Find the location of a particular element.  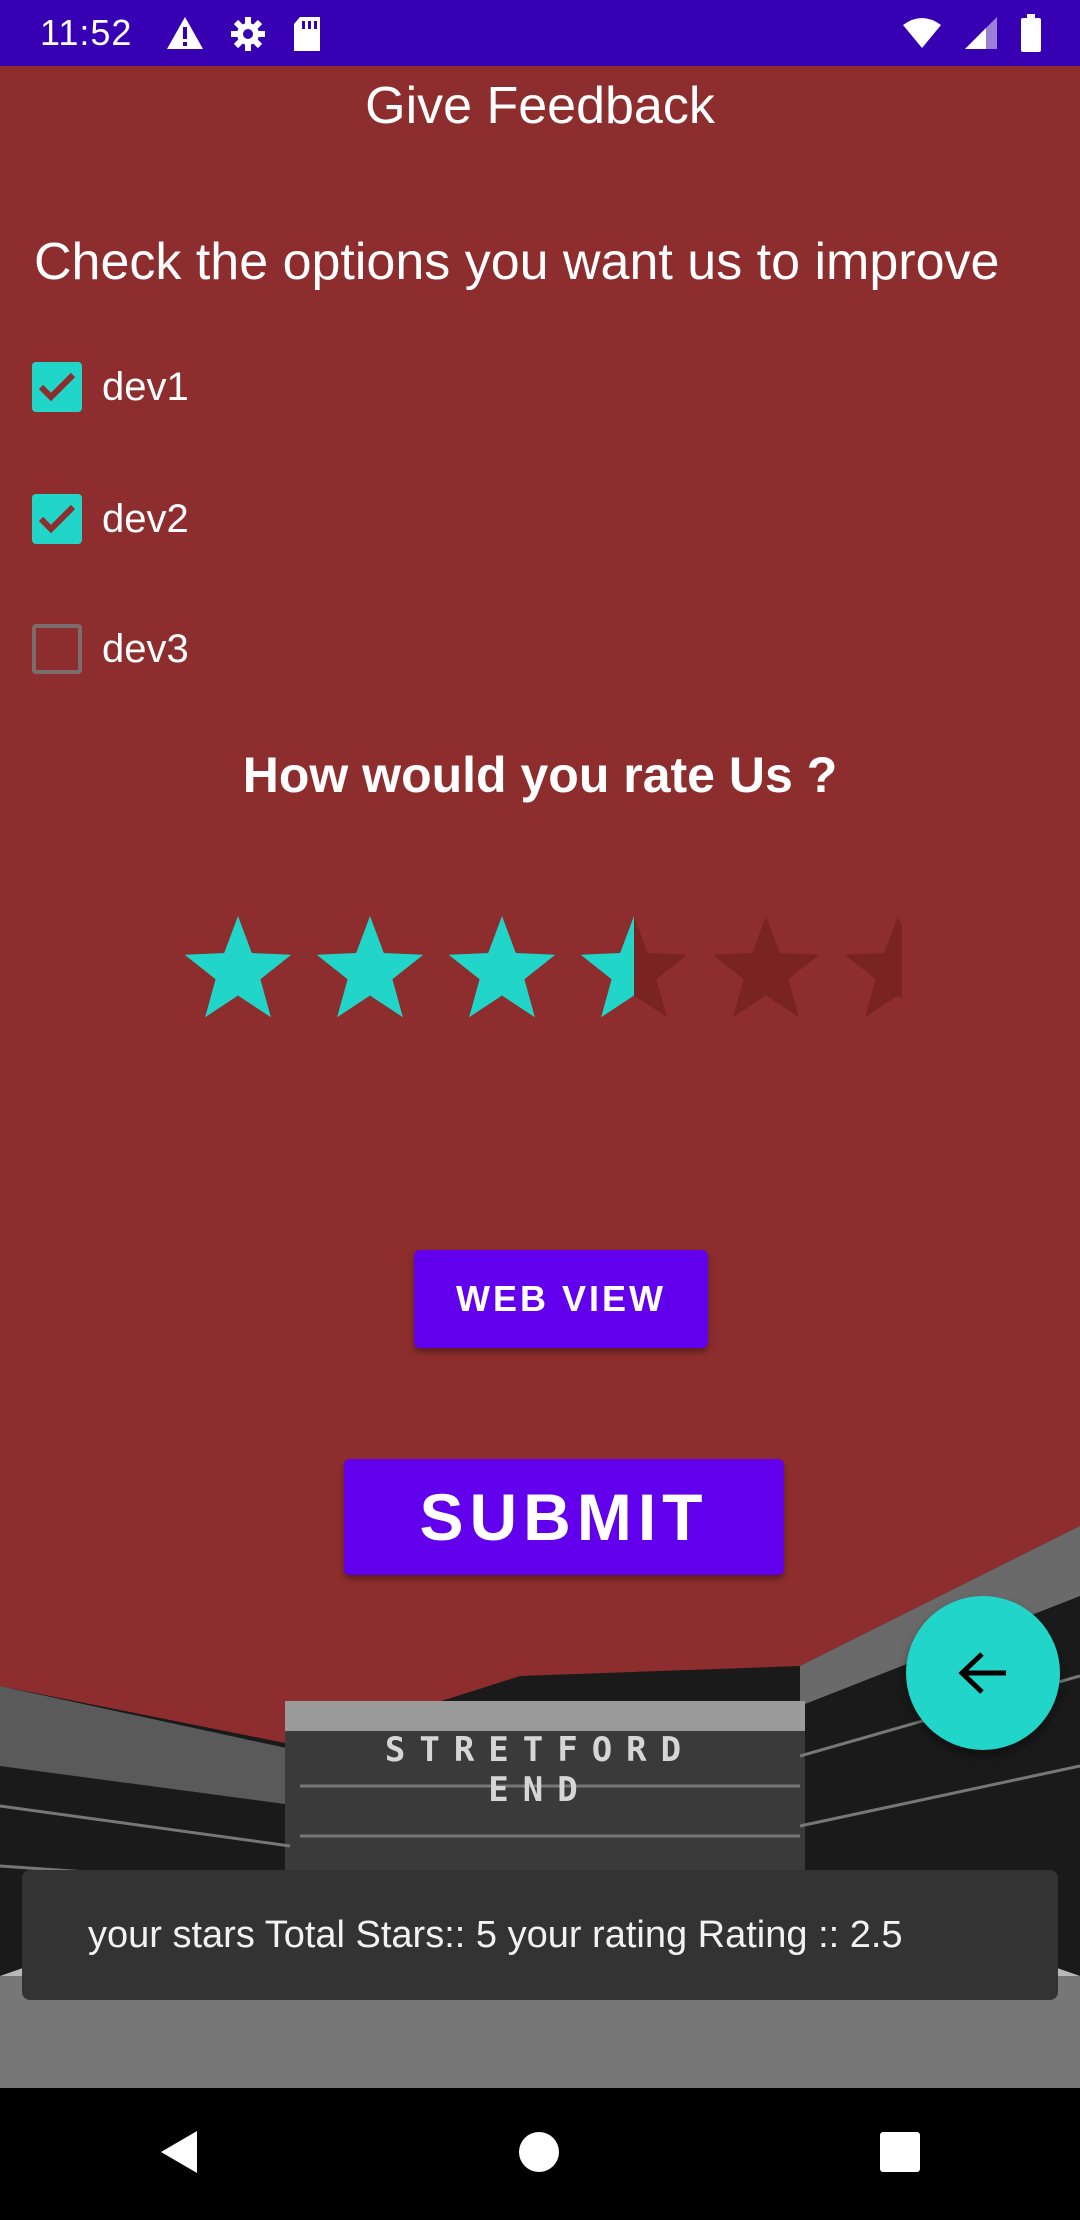

stadium-sign-line2: END is located at coordinates (540, 1790).